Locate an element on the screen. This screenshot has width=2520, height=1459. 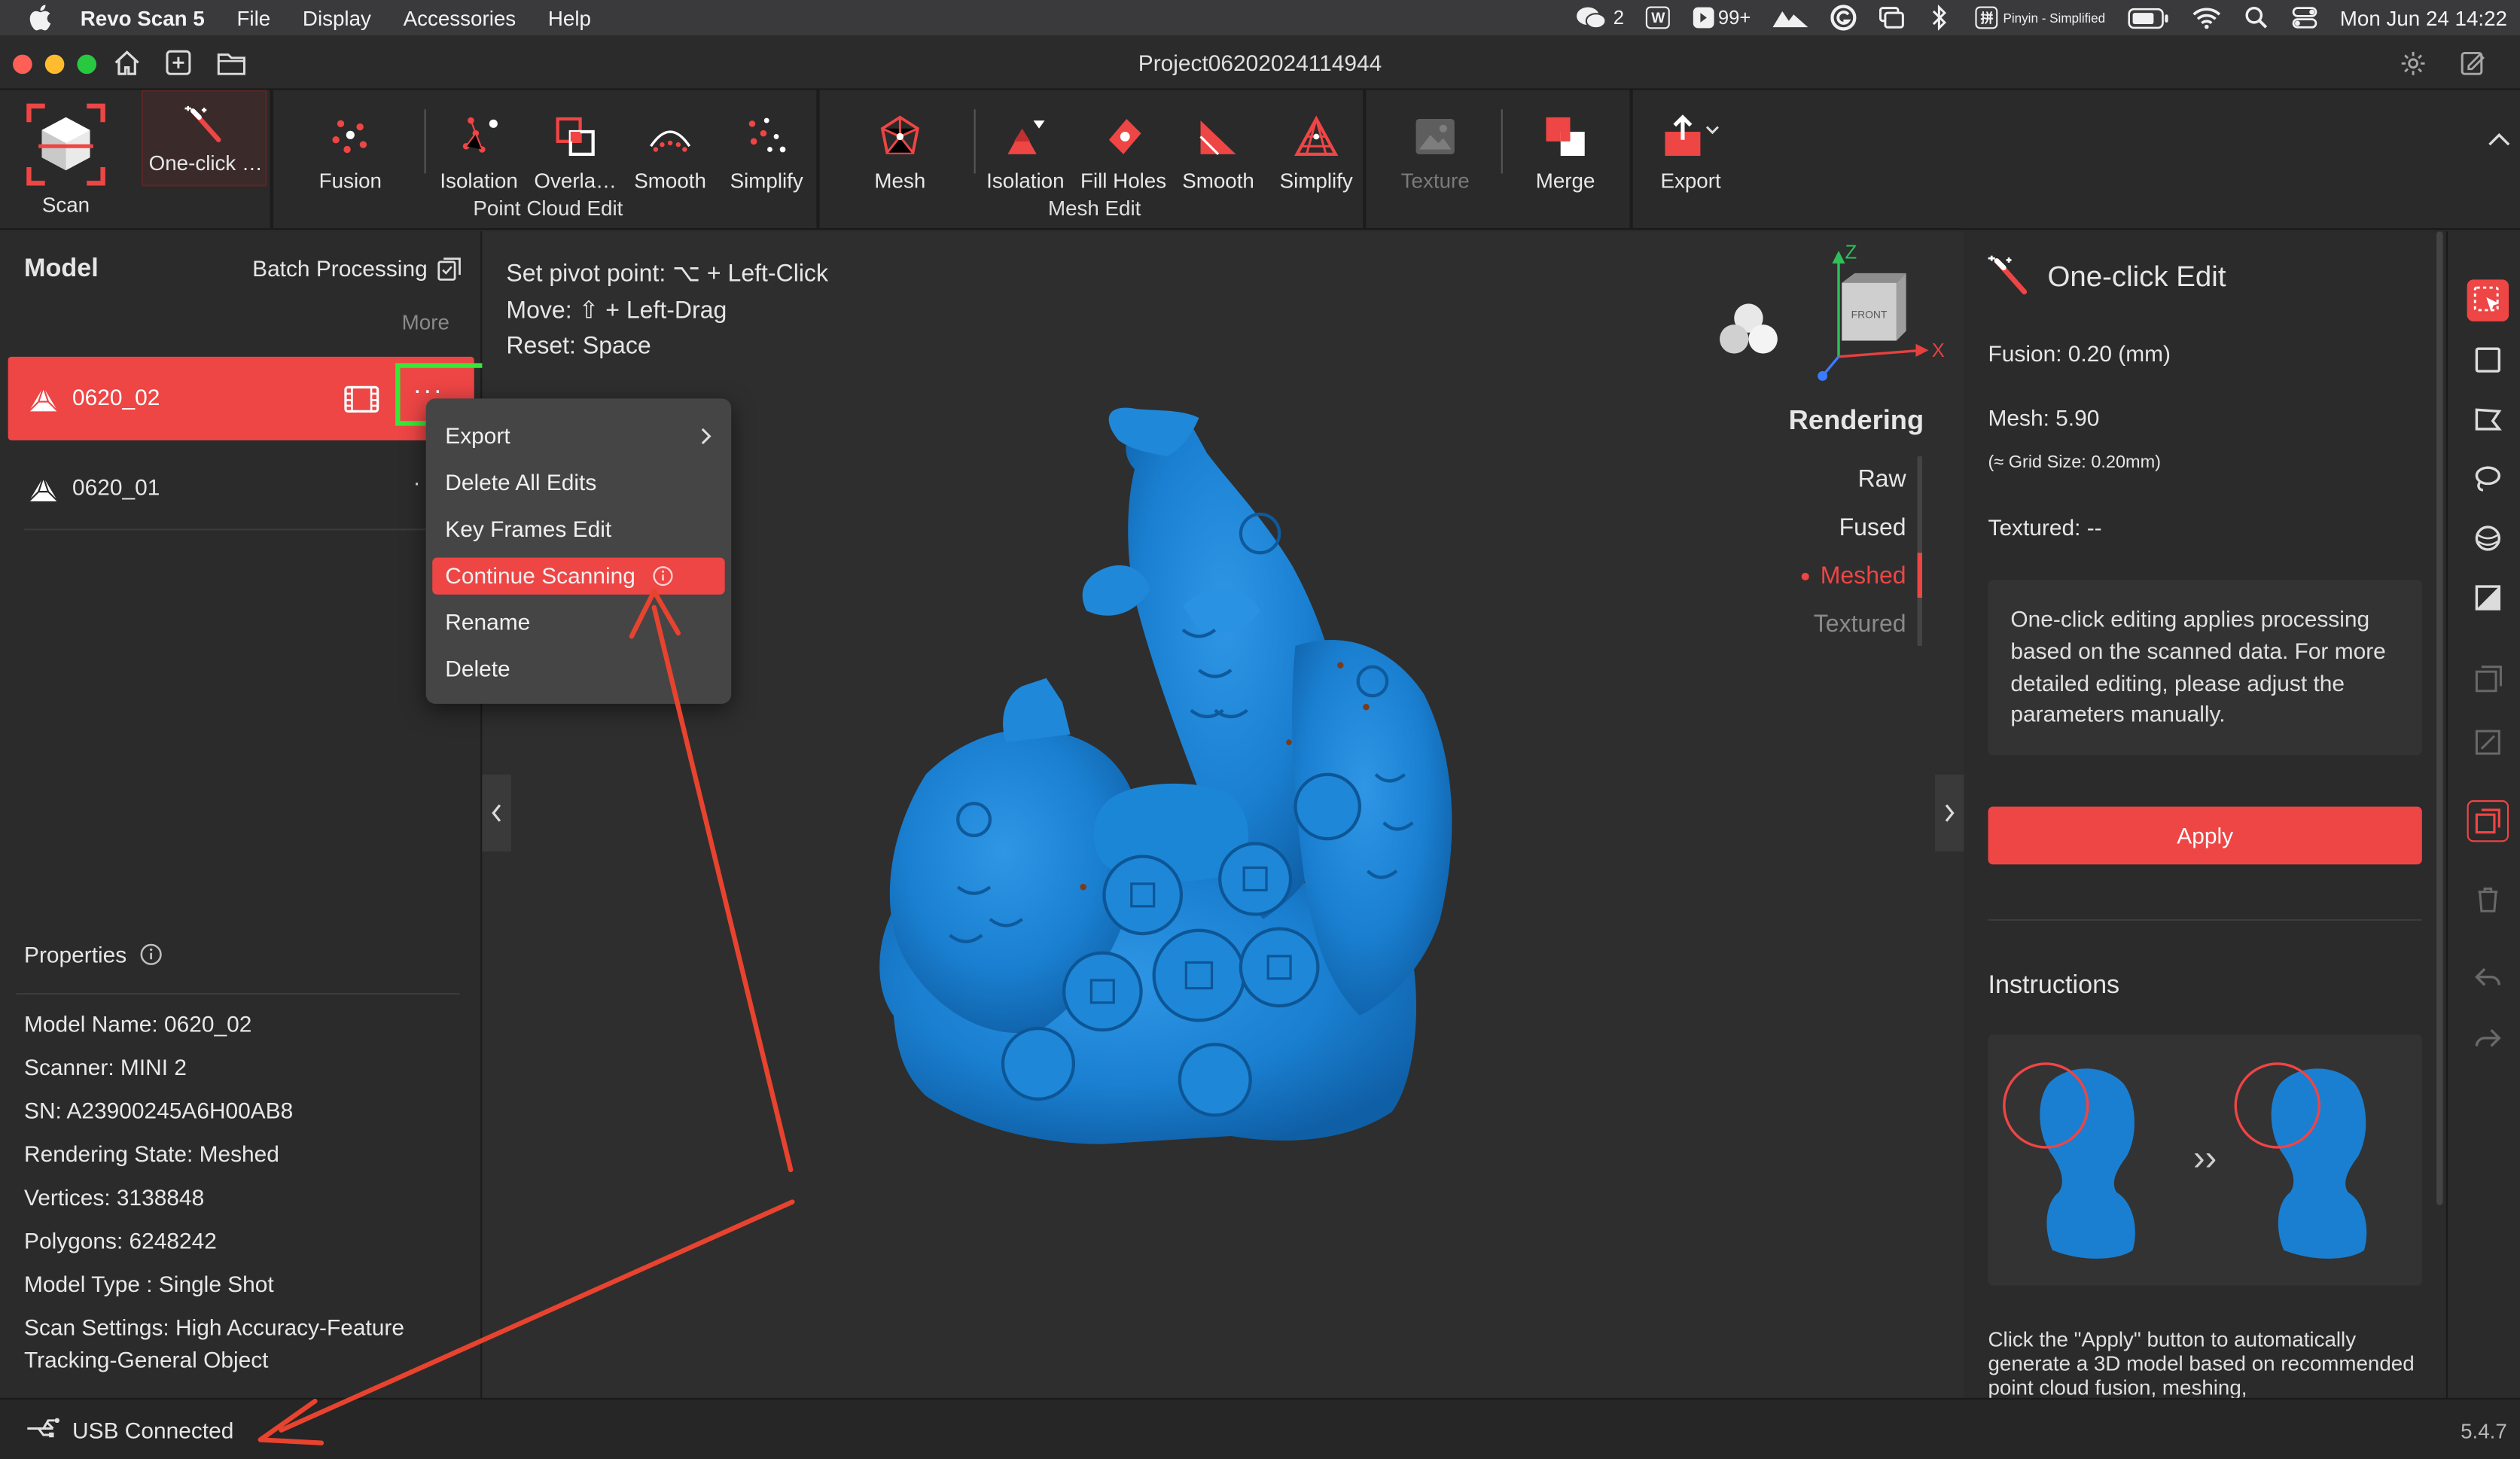
model-item-0620-01: 0620_01 · is located at coordinates (241, 488).